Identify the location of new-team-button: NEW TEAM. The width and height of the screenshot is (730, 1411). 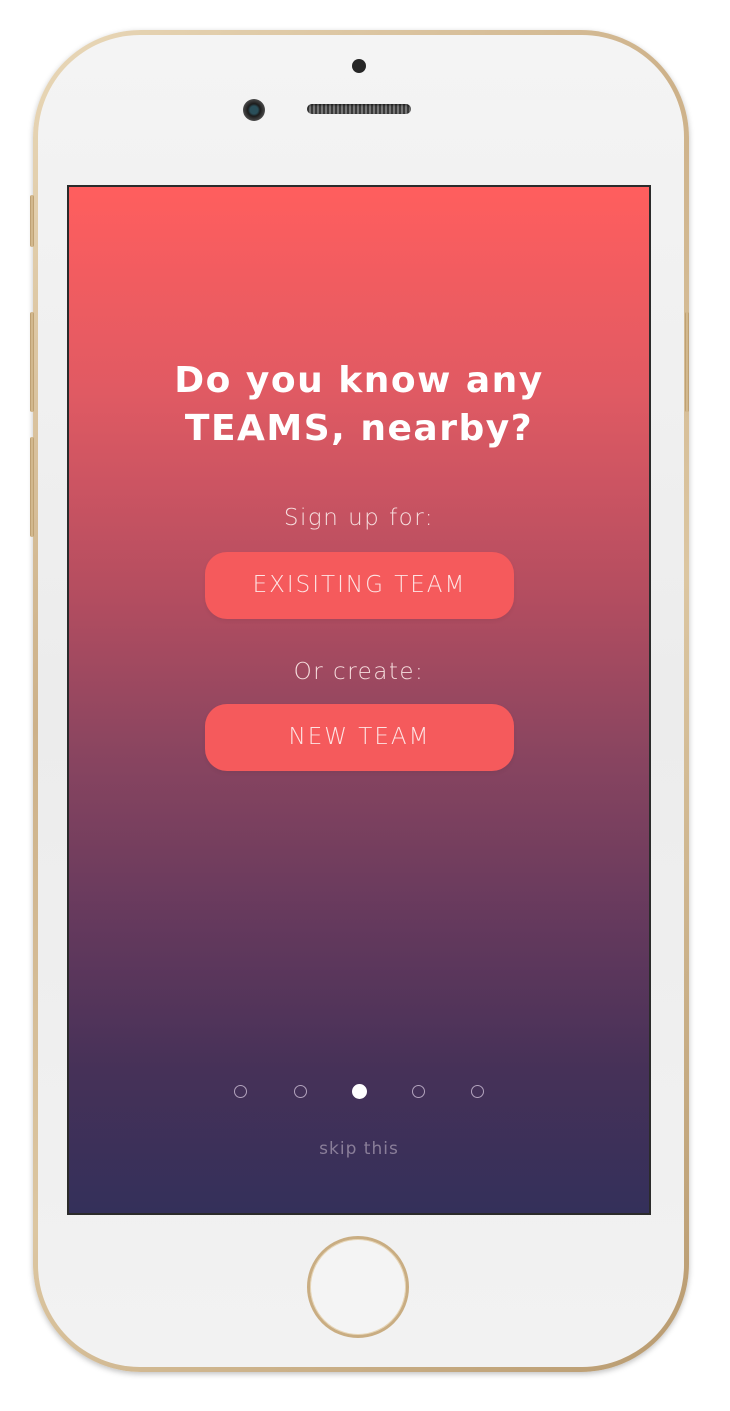
(359, 737).